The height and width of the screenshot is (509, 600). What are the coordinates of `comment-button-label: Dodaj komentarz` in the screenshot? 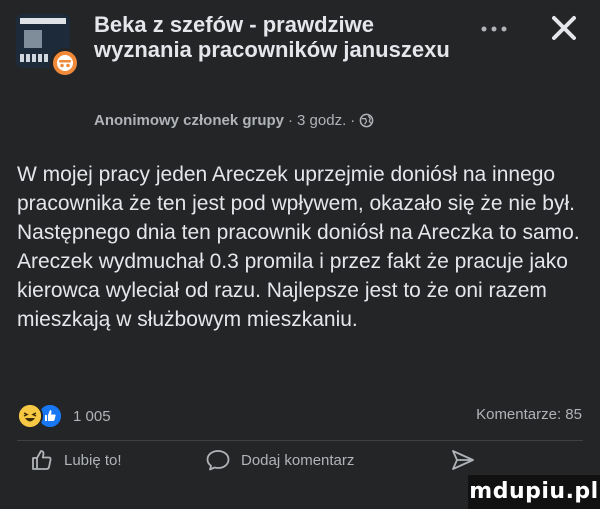 It's located at (298, 460).